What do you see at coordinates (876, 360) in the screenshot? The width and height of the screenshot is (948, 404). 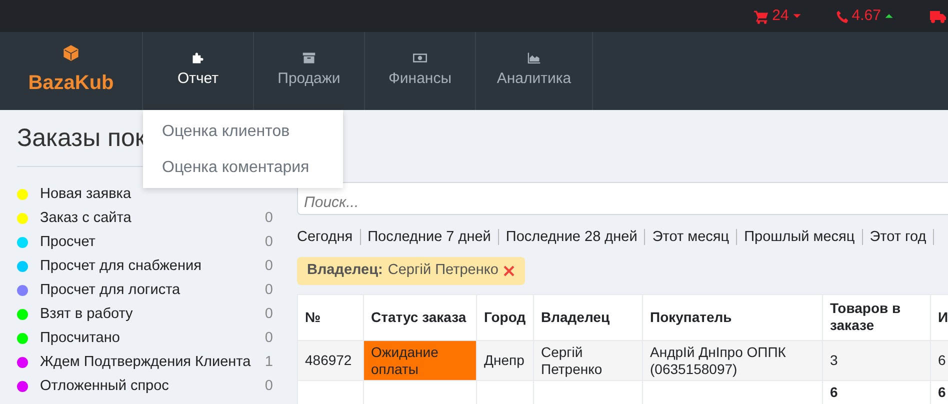 I see `table-cell: 3` at bounding box center [876, 360].